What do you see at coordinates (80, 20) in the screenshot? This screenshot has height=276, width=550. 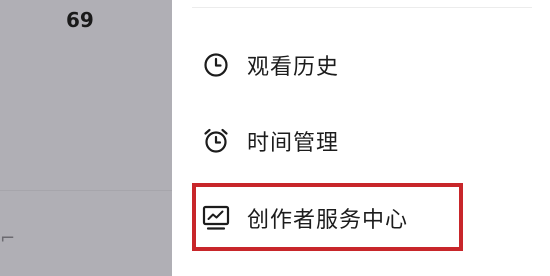 I see `left-stat-value: 69` at bounding box center [80, 20].